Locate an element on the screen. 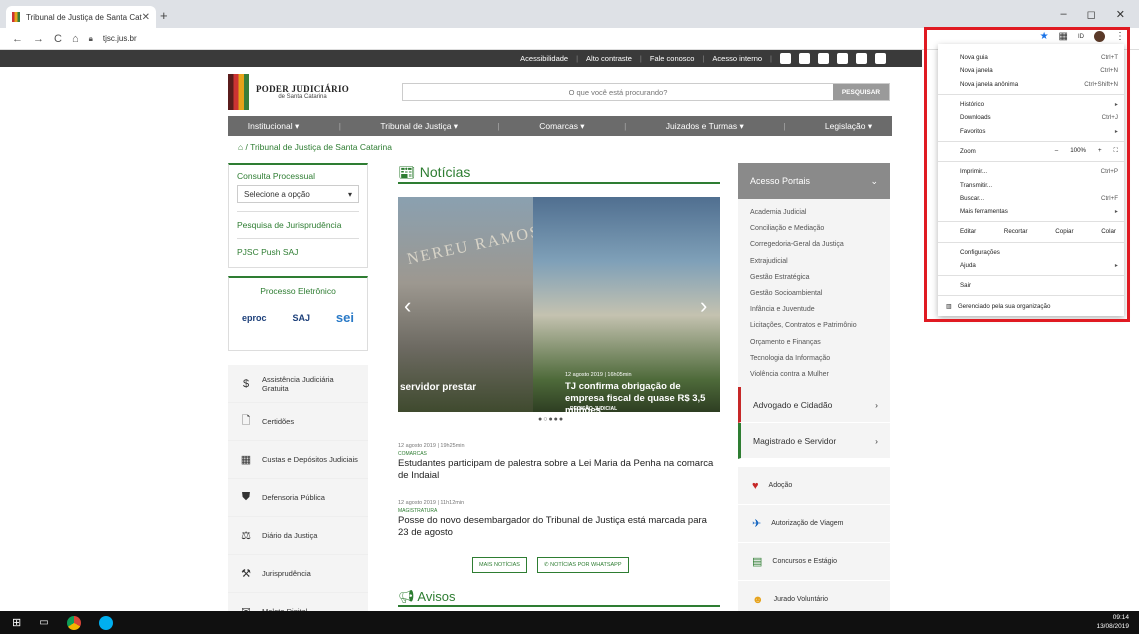  shield-icon: ⛊ is located at coordinates (246, 497).